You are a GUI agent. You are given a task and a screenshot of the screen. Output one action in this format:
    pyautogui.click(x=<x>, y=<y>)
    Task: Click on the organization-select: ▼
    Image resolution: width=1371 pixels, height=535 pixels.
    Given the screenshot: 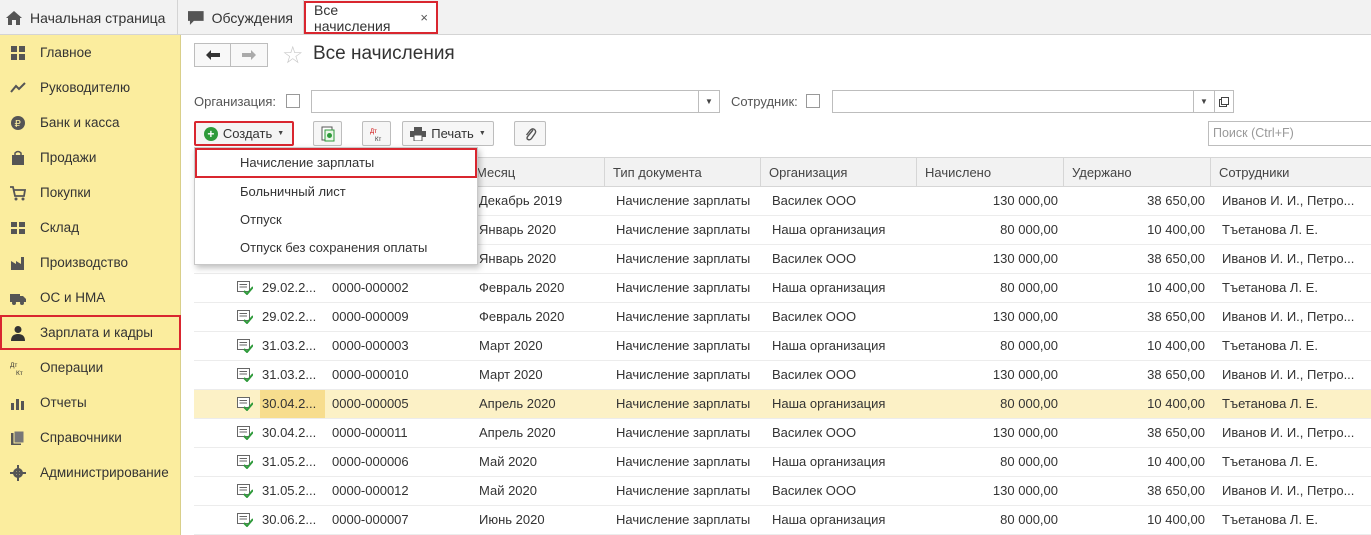 What is the action you would take?
    pyautogui.click(x=515, y=101)
    